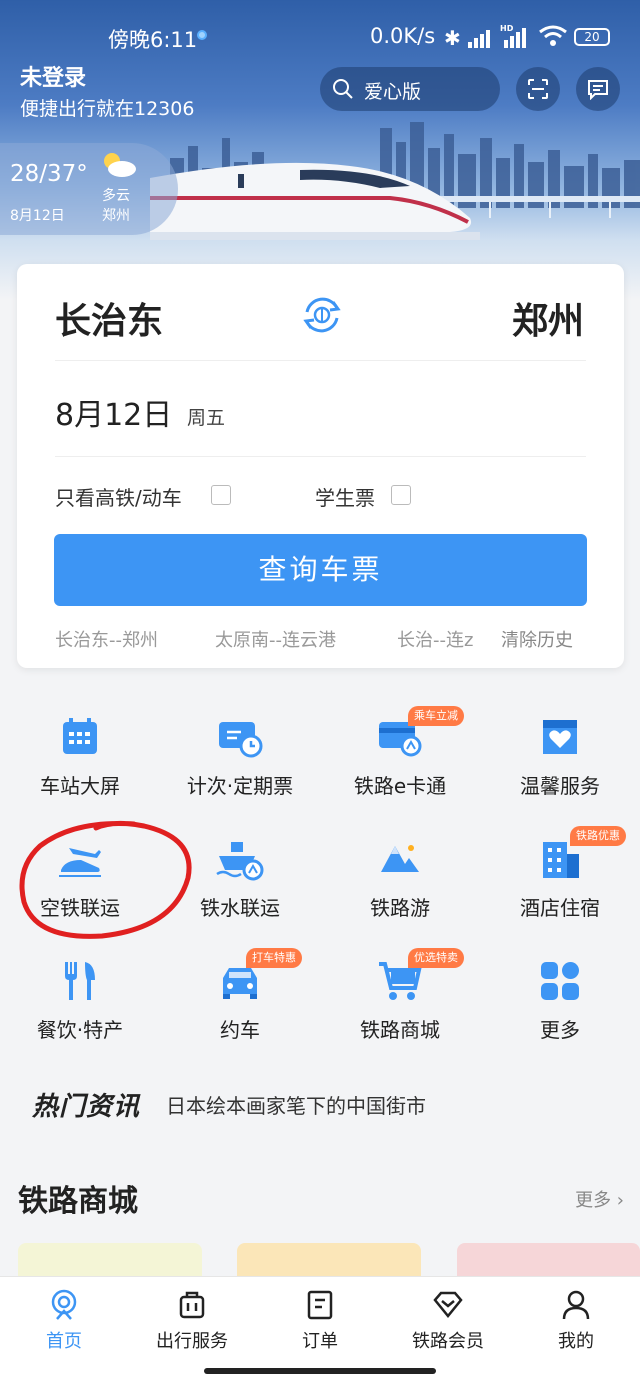 The width and height of the screenshot is (640, 1387). What do you see at coordinates (401, 495) in the screenshot?
I see `student-ticket-checkbox` at bounding box center [401, 495].